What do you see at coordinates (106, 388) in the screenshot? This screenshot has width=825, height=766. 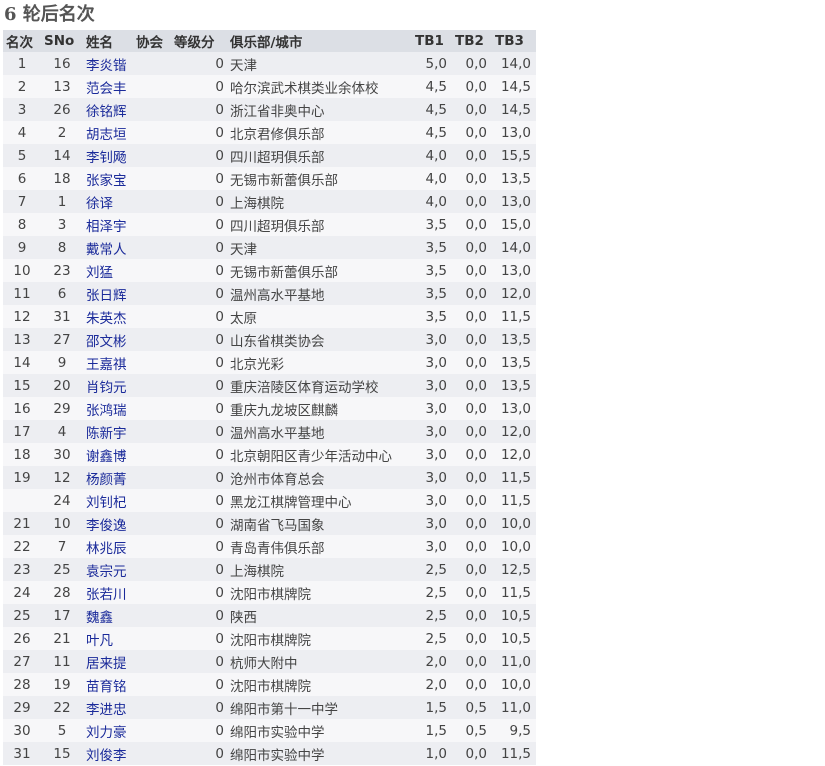 I see `player-name-link: 肖钧元` at bounding box center [106, 388].